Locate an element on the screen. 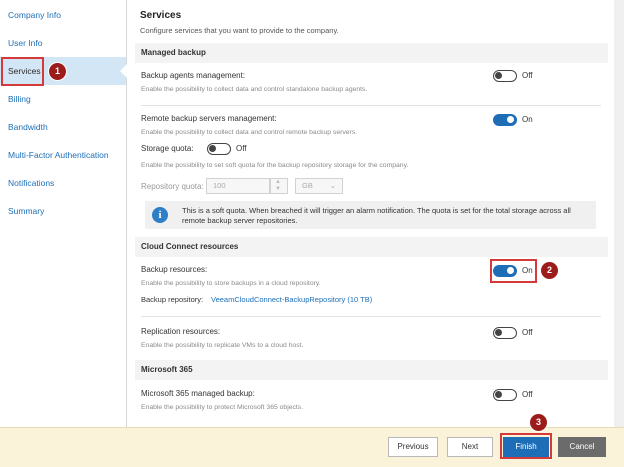 This screenshot has height=467, width=624. cancel-button: Cancel is located at coordinates (582, 447).